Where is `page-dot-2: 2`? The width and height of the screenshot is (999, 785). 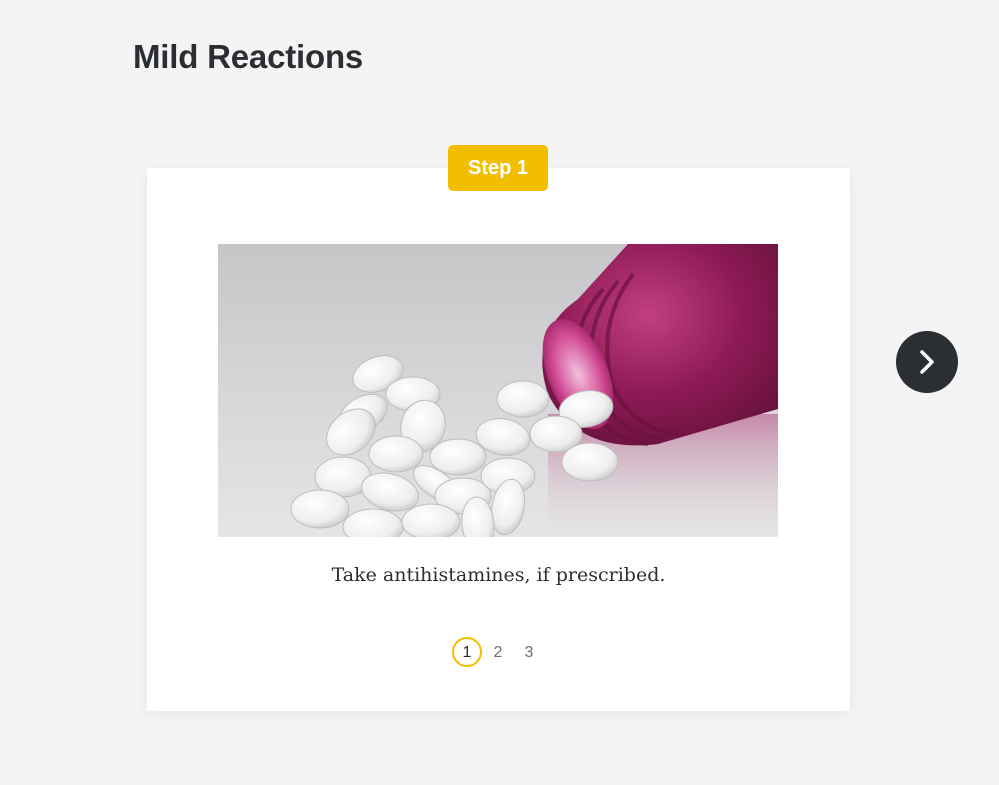 page-dot-2: 2 is located at coordinates (498, 652).